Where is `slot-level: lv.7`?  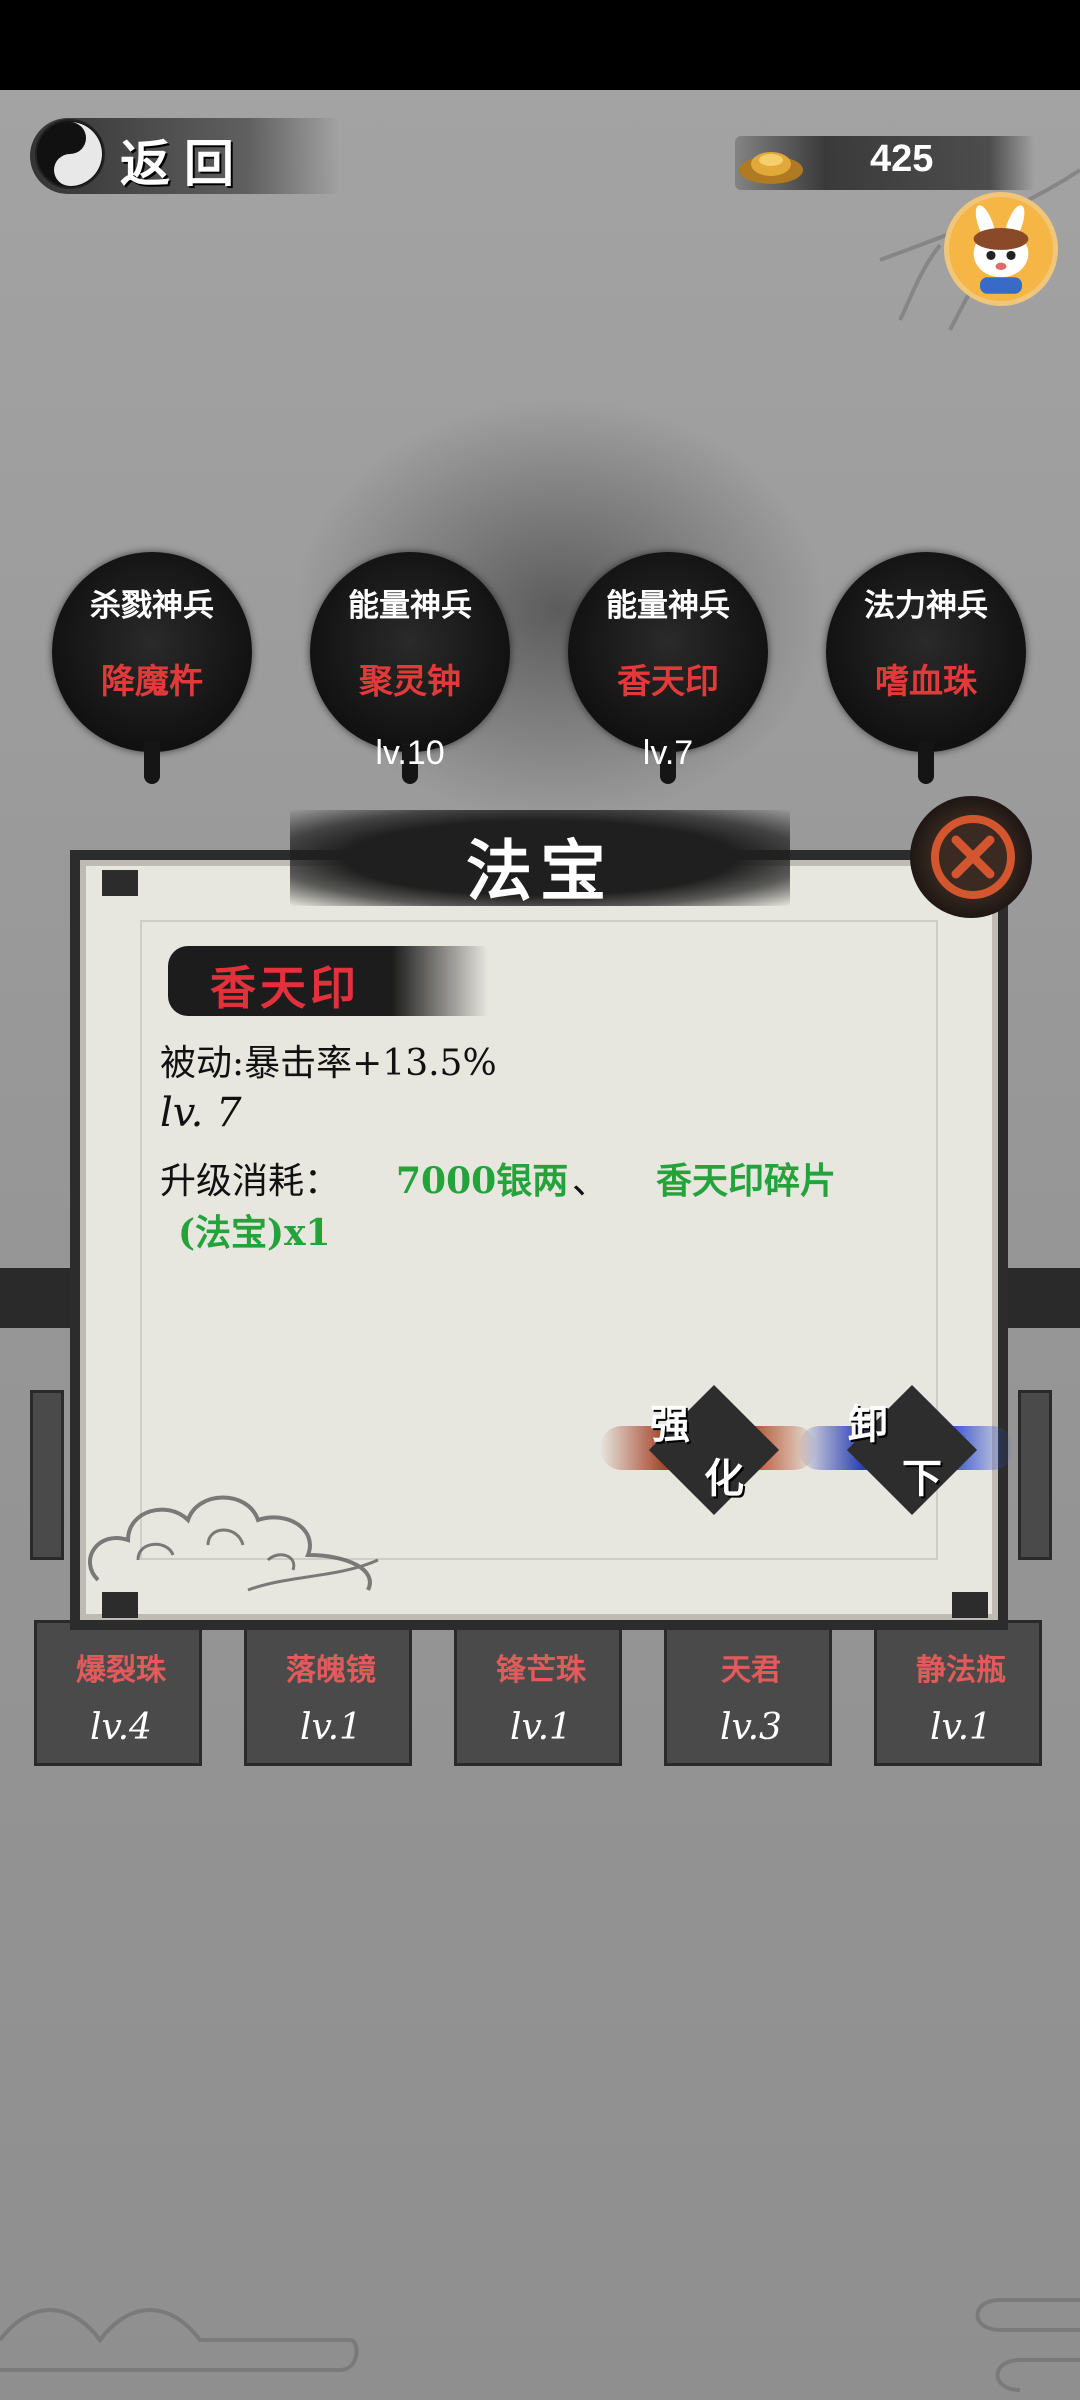
slot-level: lv.7 is located at coordinates (668, 753).